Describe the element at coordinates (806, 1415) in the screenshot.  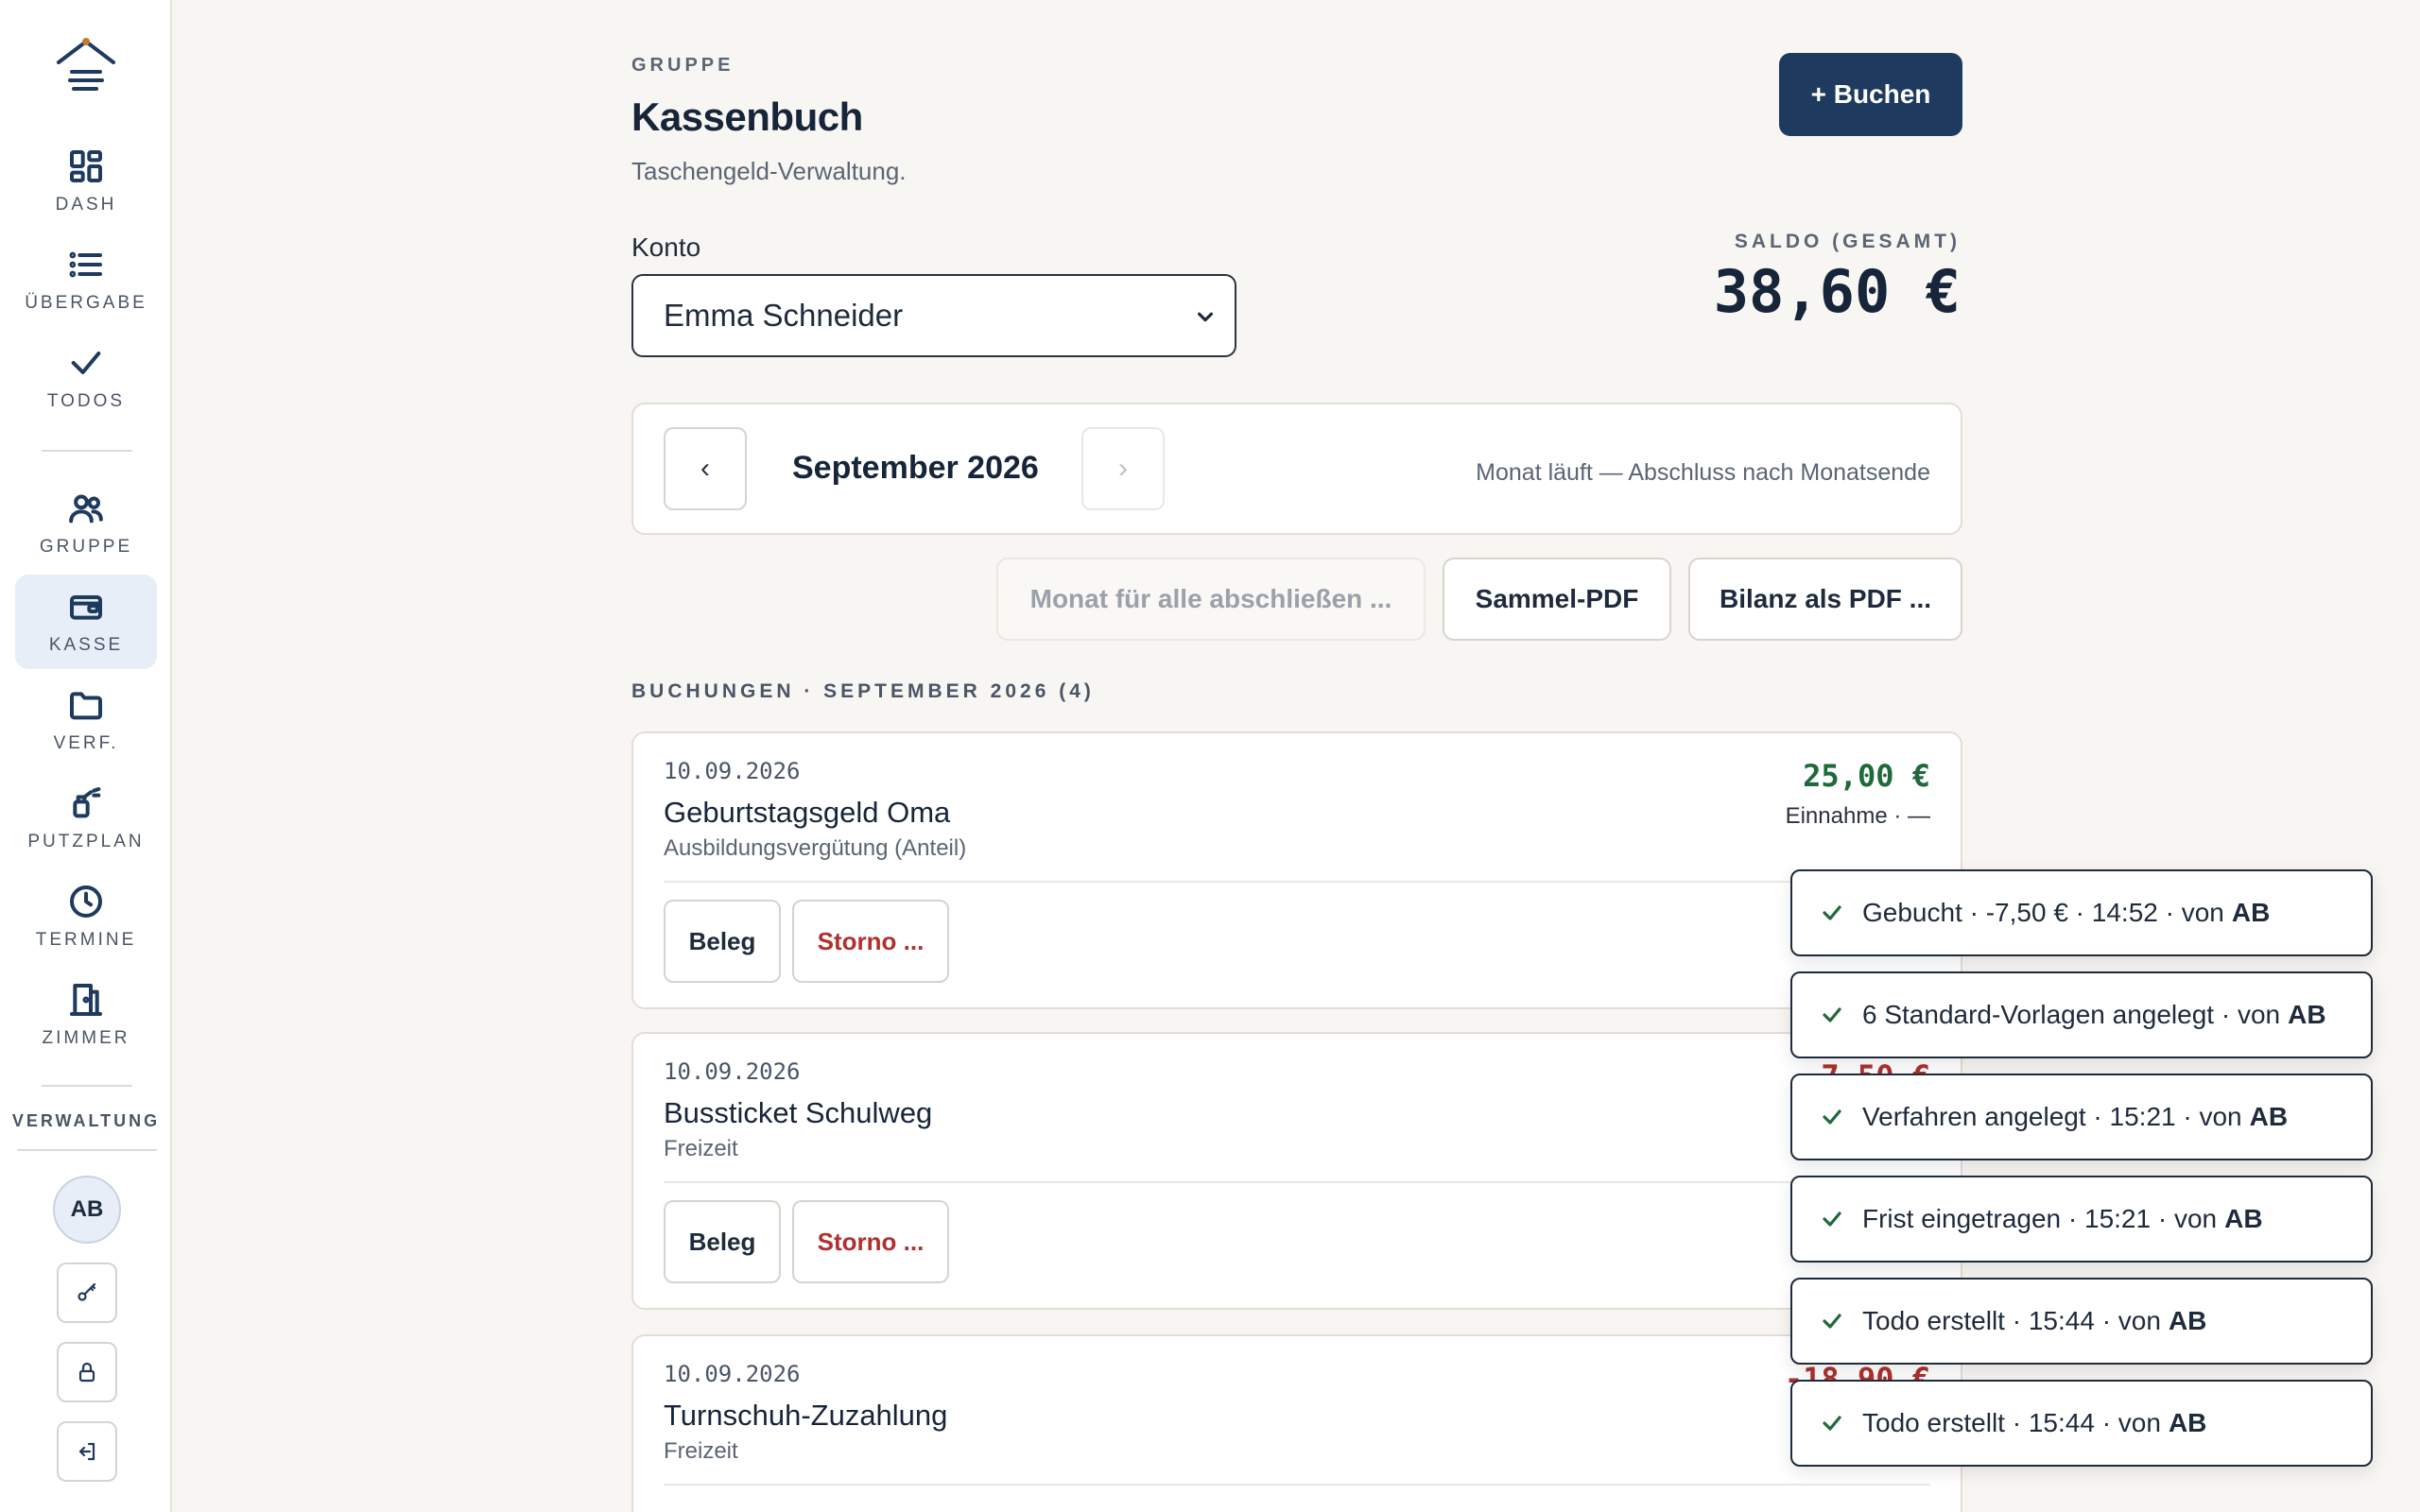
I see `booking-description: Turnschuh-Zuzahlung` at that location.